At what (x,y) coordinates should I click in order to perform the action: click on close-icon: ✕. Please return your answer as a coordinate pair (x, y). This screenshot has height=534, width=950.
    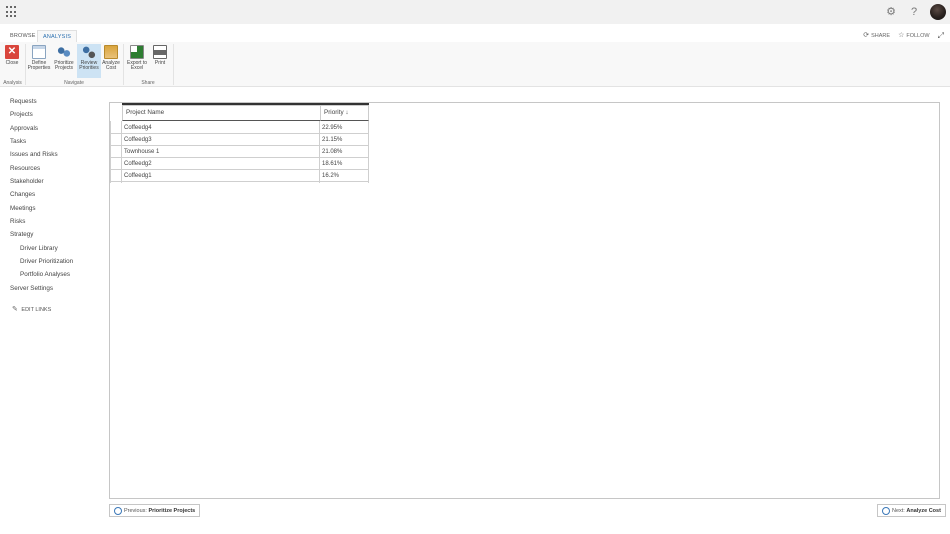
    Looking at the image, I should click on (12, 52).